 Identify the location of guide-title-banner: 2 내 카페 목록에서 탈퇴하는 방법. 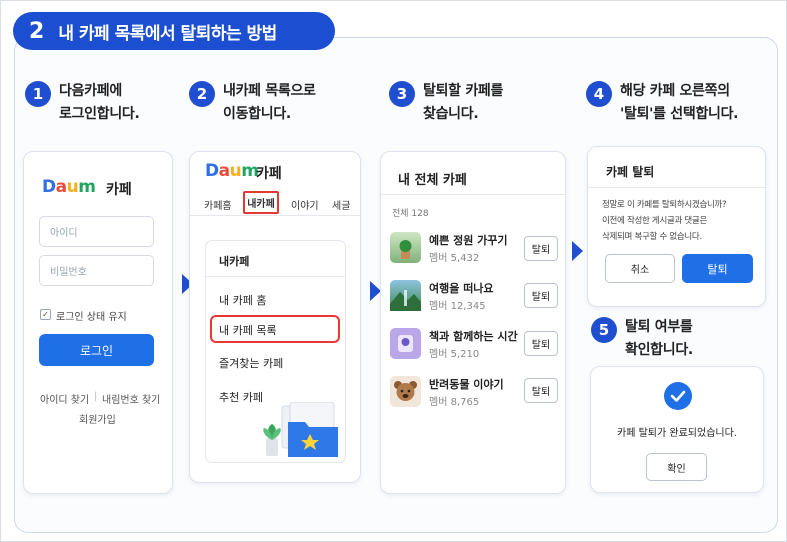
(174, 31).